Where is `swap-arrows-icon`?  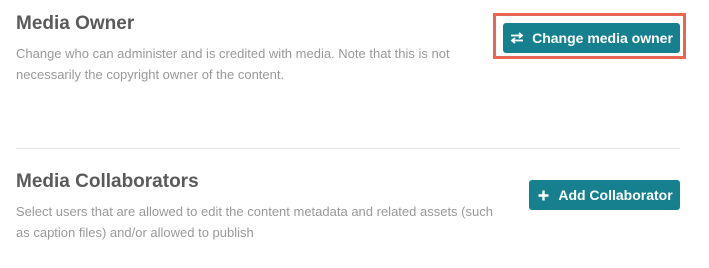 swap-arrows-icon is located at coordinates (517, 38).